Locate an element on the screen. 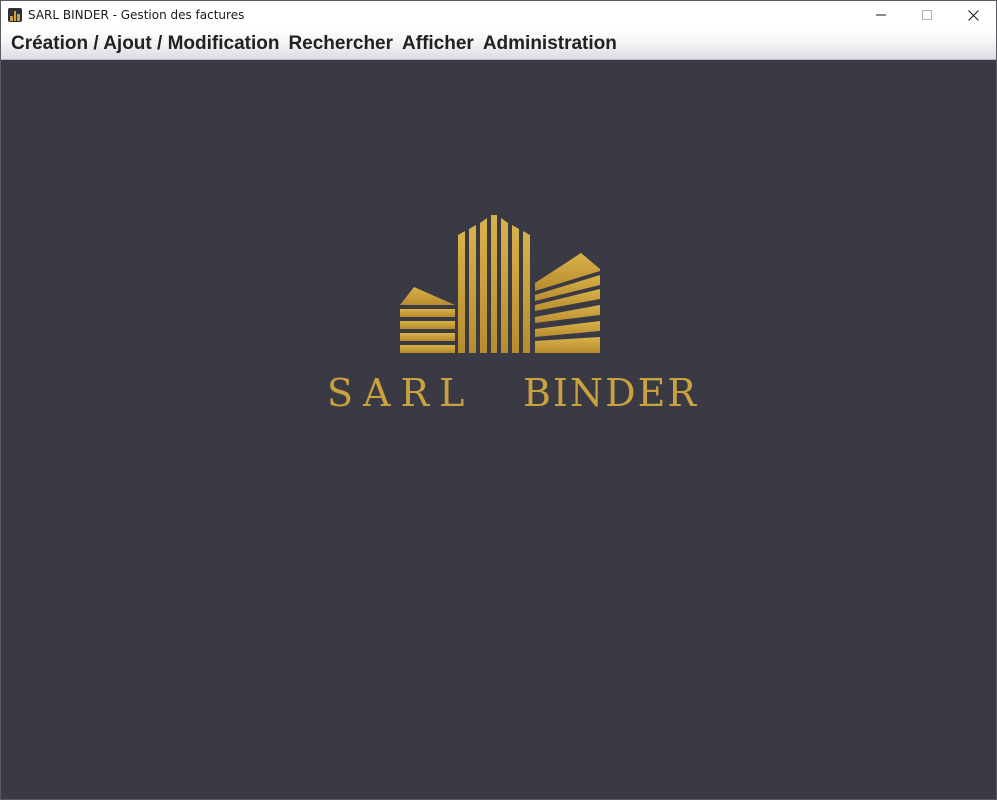  app-icon is located at coordinates (15, 15).